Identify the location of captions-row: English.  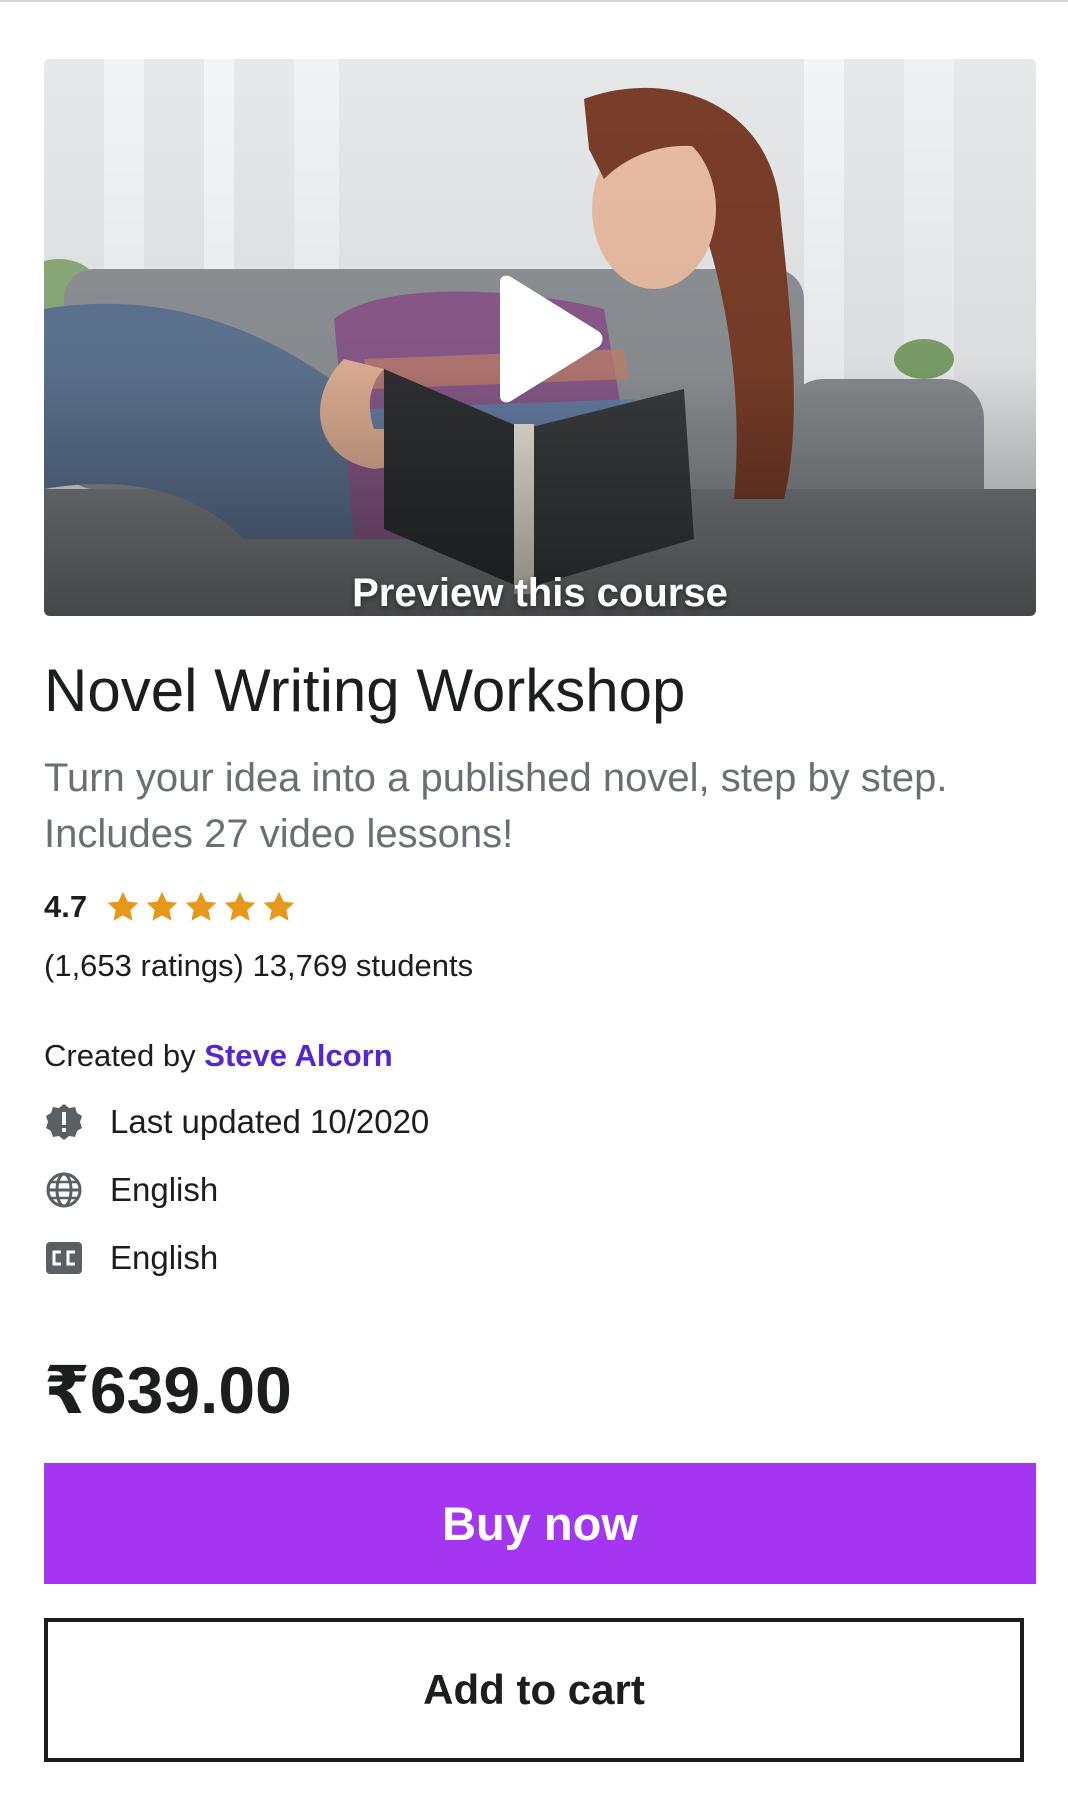
(131, 1258).